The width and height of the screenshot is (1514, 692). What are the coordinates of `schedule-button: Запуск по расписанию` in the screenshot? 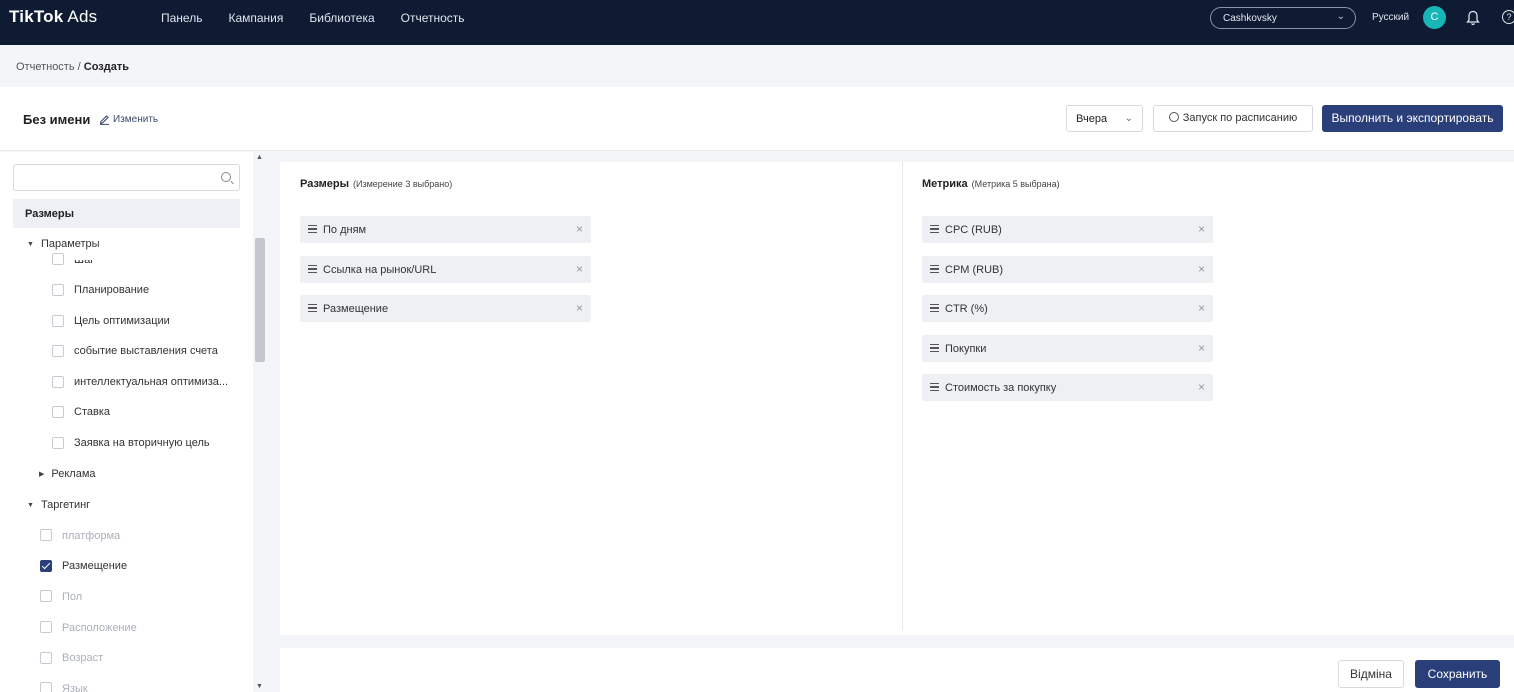 It's located at (1233, 118).